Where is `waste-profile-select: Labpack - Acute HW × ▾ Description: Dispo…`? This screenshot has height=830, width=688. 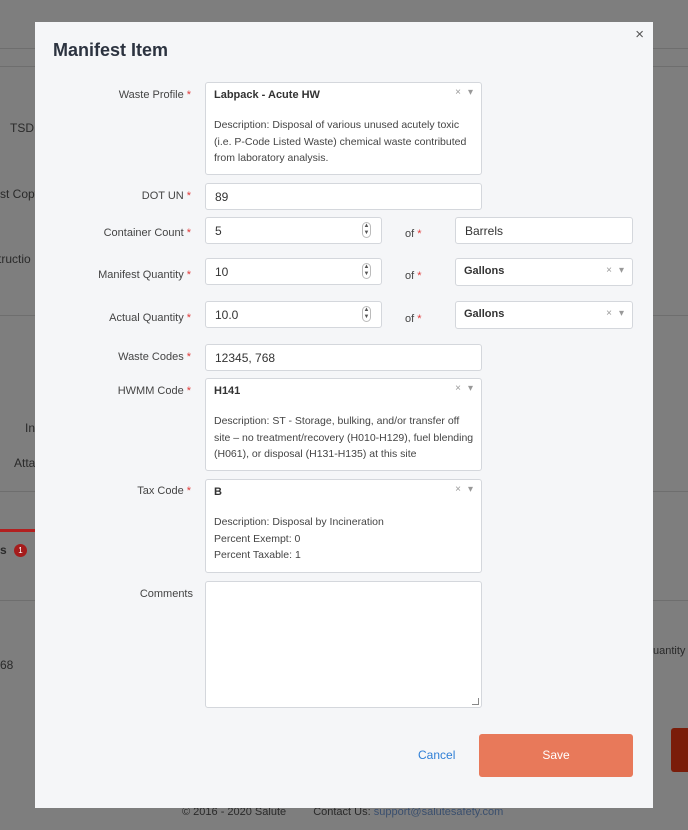
waste-profile-select: Labpack - Acute HW × ▾ Description: Dispo… is located at coordinates (343, 128).